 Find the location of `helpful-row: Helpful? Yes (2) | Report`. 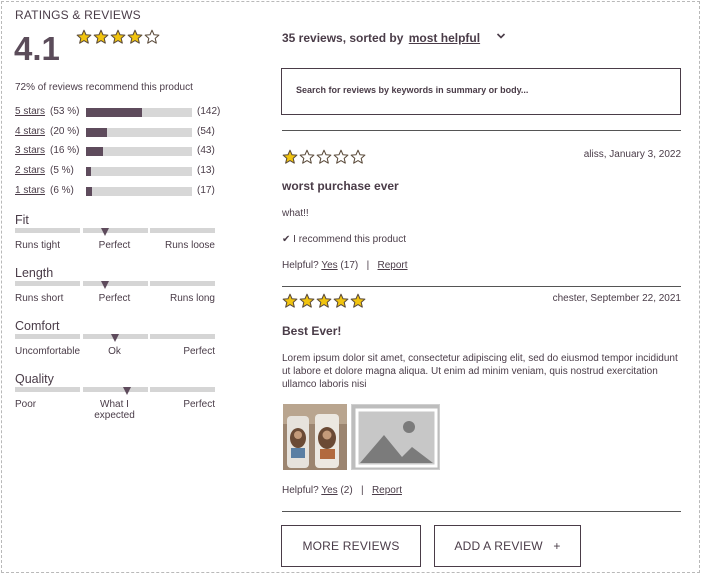

helpful-row: Helpful? Yes (2) | Report is located at coordinates (342, 490).